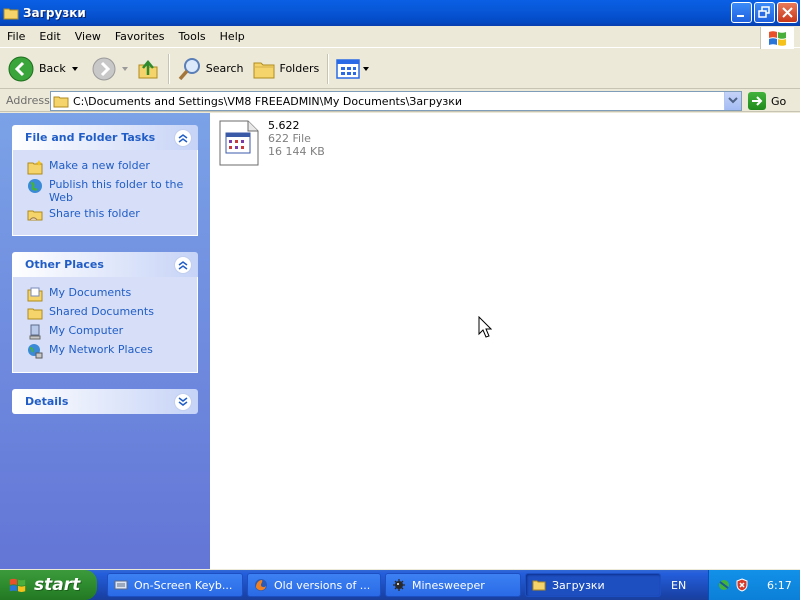 The height and width of the screenshot is (600, 800). What do you see at coordinates (740, 16) in the screenshot?
I see `minimize-icon` at bounding box center [740, 16].